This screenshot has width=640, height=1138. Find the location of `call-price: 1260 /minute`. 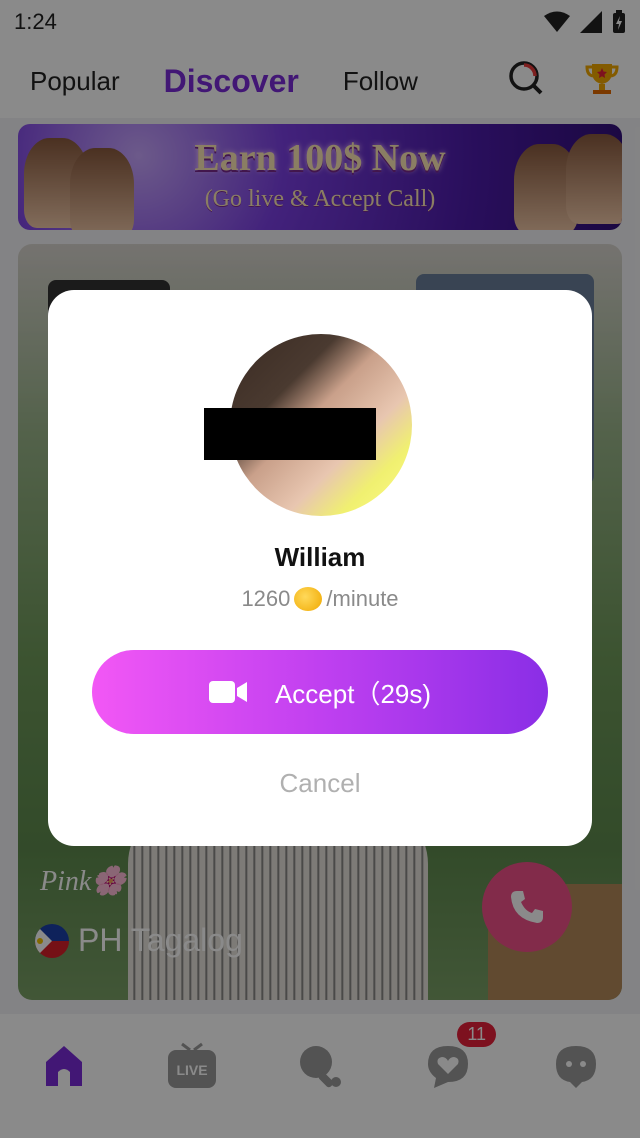

call-price: 1260 /minute is located at coordinates (320, 599).